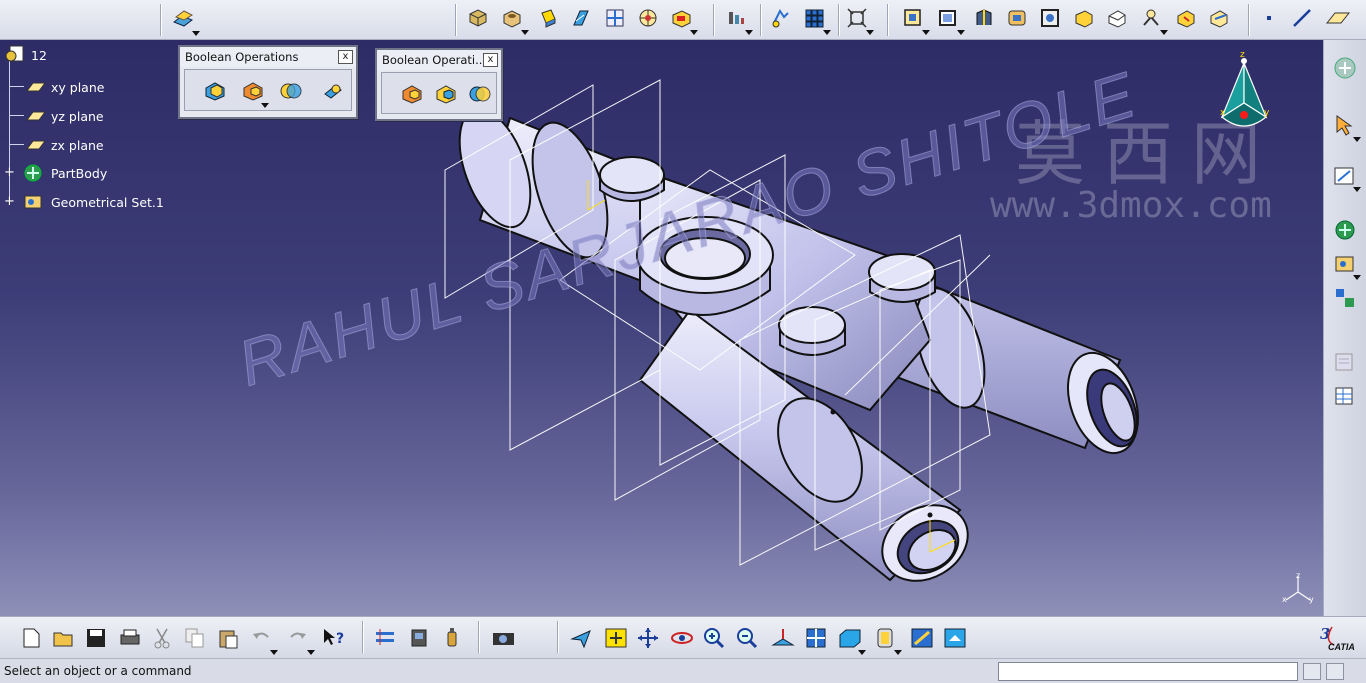 The height and width of the screenshot is (683, 1366). What do you see at coordinates (1242, 55) in the screenshot?
I see `compass-z-label: z` at bounding box center [1242, 55].